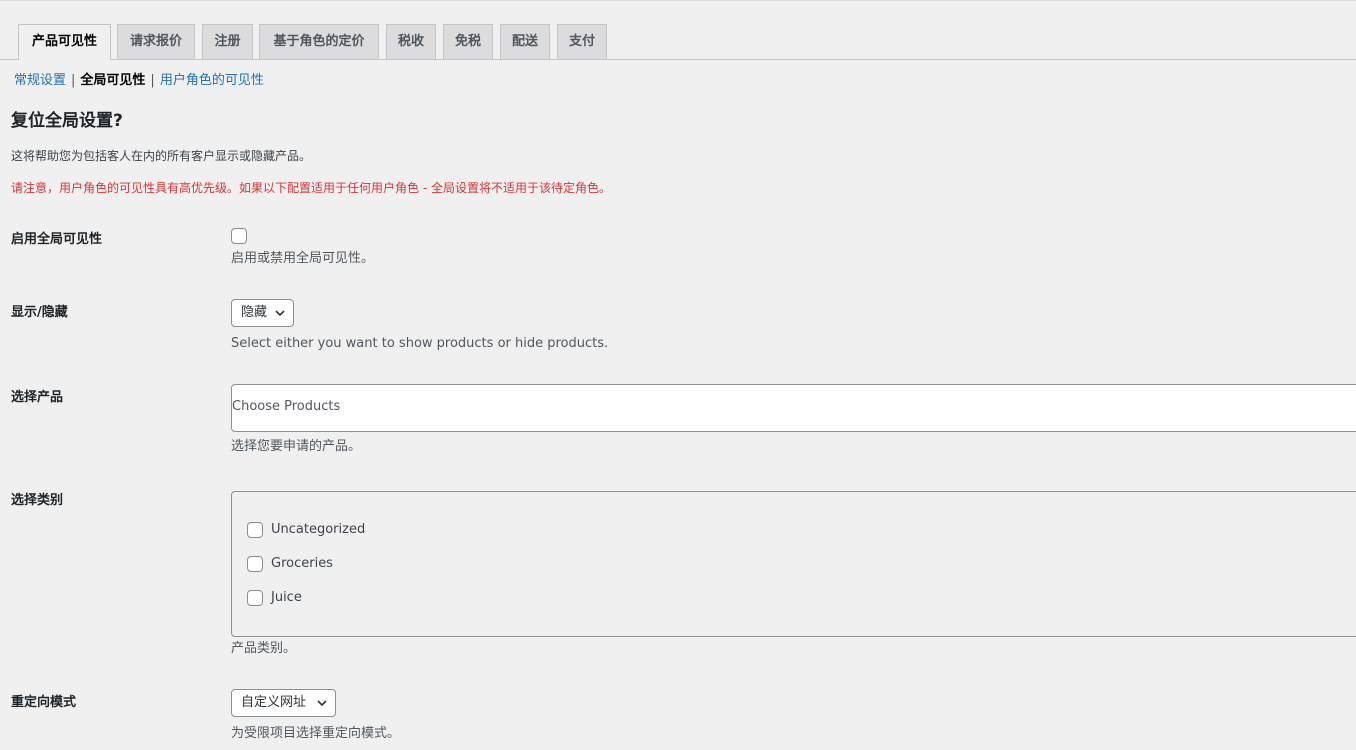 This screenshot has height=750, width=1356. I want to click on choose-categories-help: 产品类别。, so click(264, 648).